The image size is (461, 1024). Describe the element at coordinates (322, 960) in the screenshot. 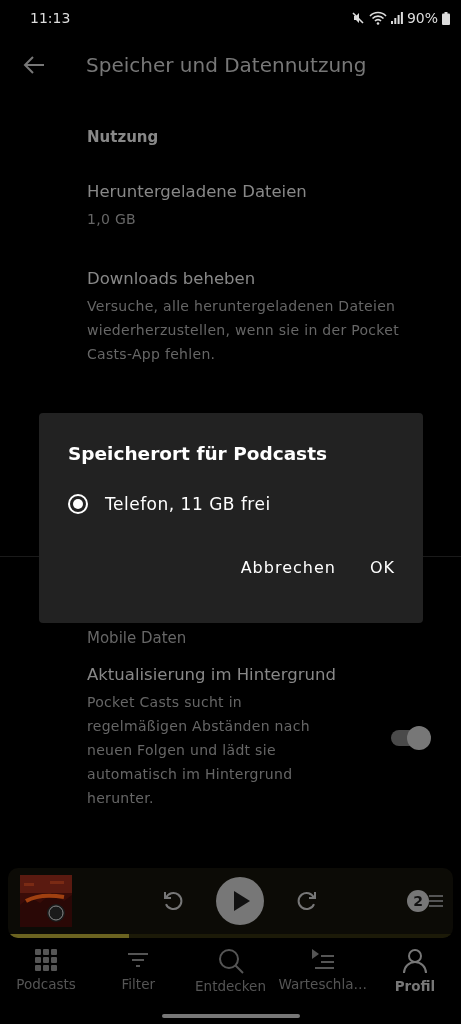

I see `queue-icon` at that location.